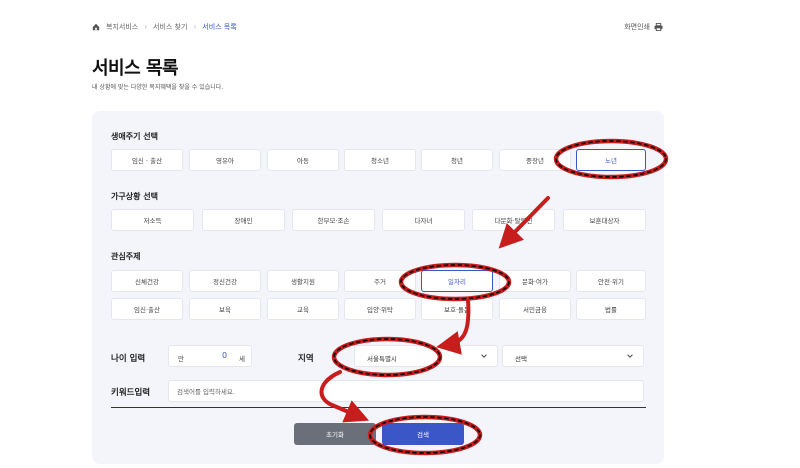 The width and height of the screenshot is (800, 468). I want to click on life-option-teen: 청소년, so click(380, 160).